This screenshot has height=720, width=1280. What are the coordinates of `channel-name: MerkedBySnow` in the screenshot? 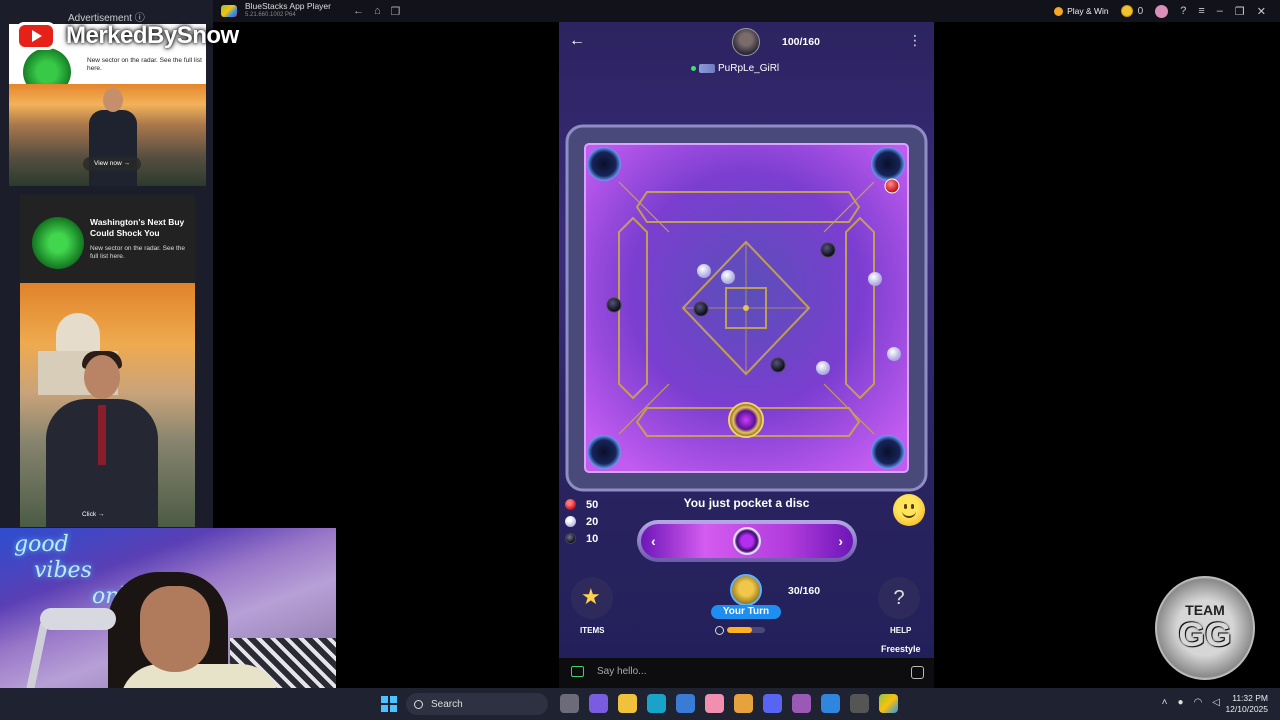 It's located at (152, 35).